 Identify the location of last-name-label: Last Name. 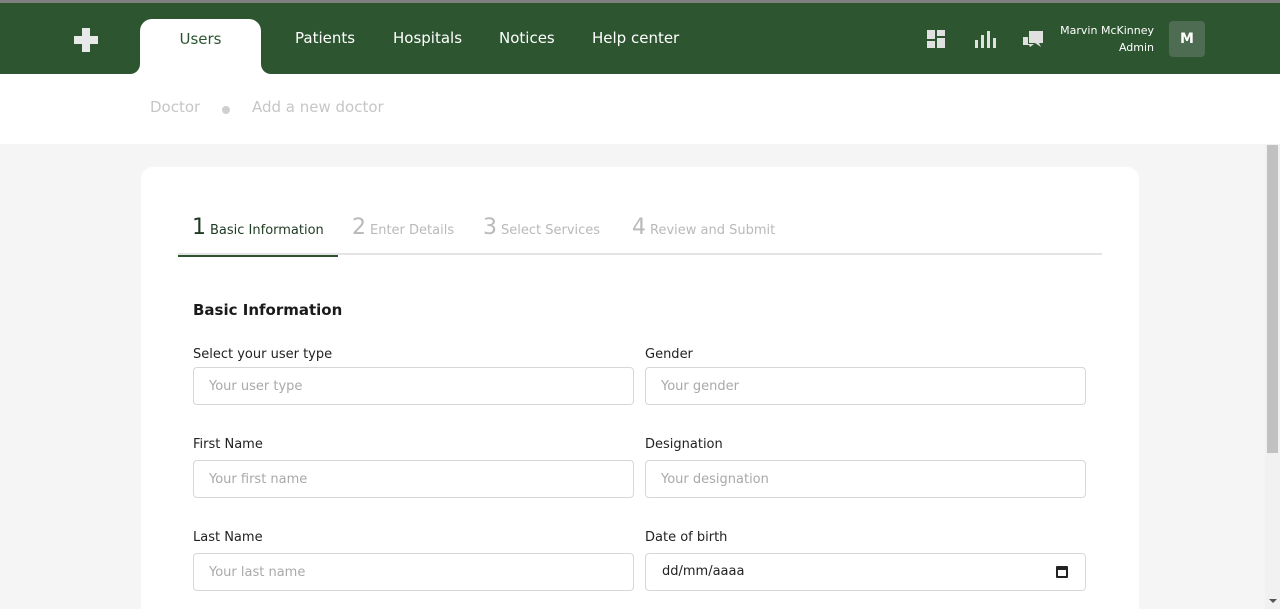
(228, 537).